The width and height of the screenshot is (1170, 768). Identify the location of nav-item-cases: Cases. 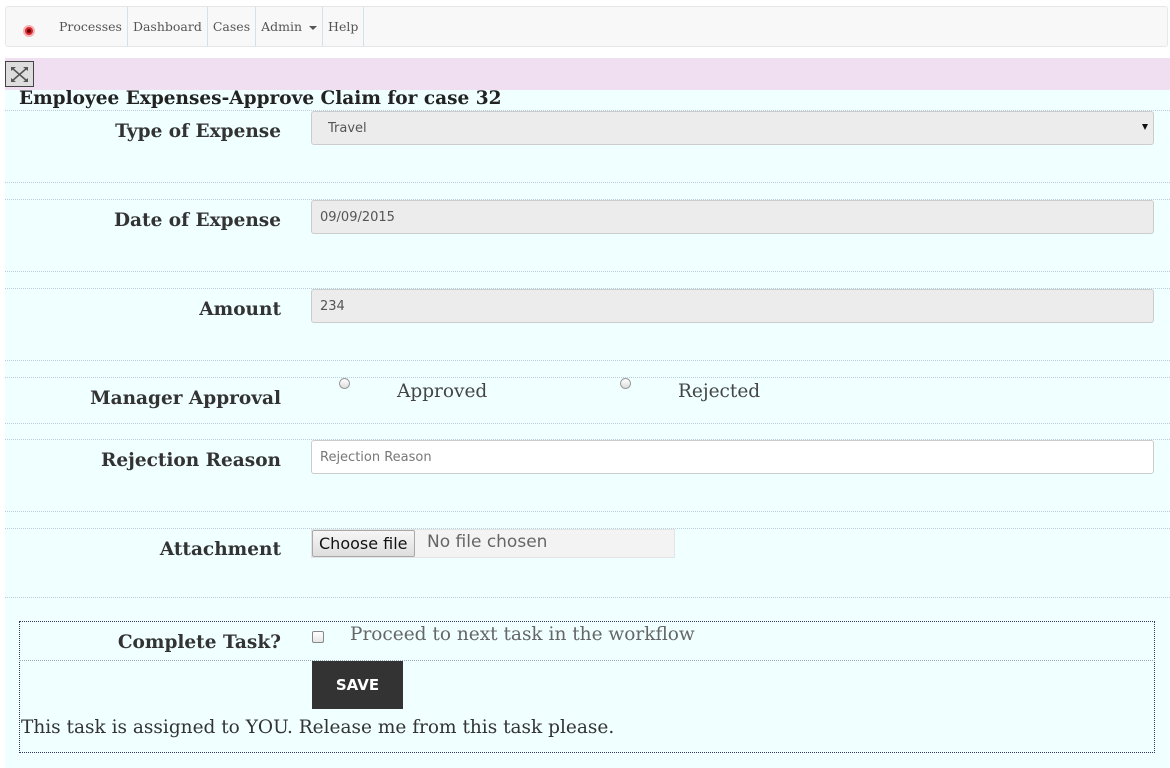
(232, 26).